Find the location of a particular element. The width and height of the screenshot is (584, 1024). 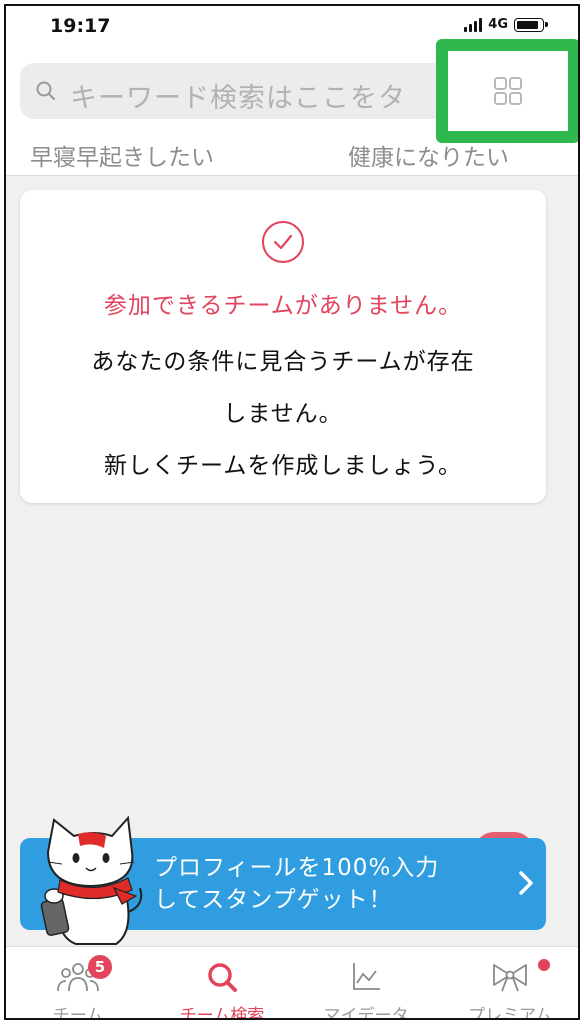

notification-dot is located at coordinates (544, 965).